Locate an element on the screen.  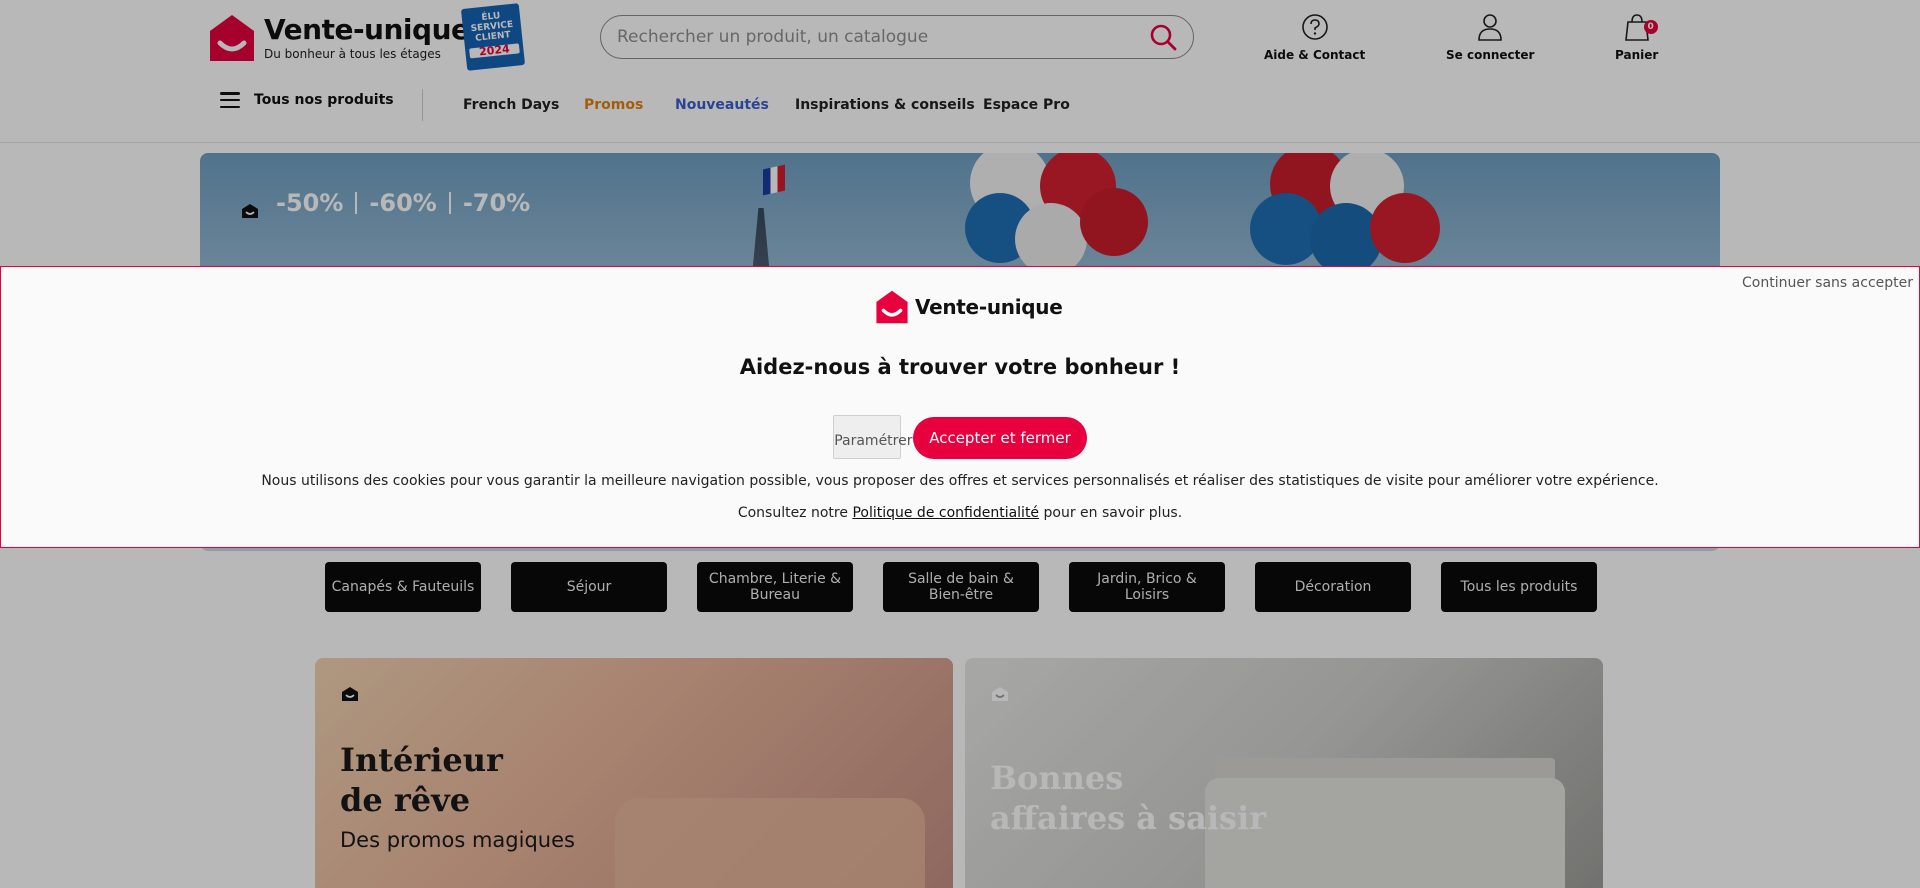
cookie-logo: Vente-unique is located at coordinates (969, 307).